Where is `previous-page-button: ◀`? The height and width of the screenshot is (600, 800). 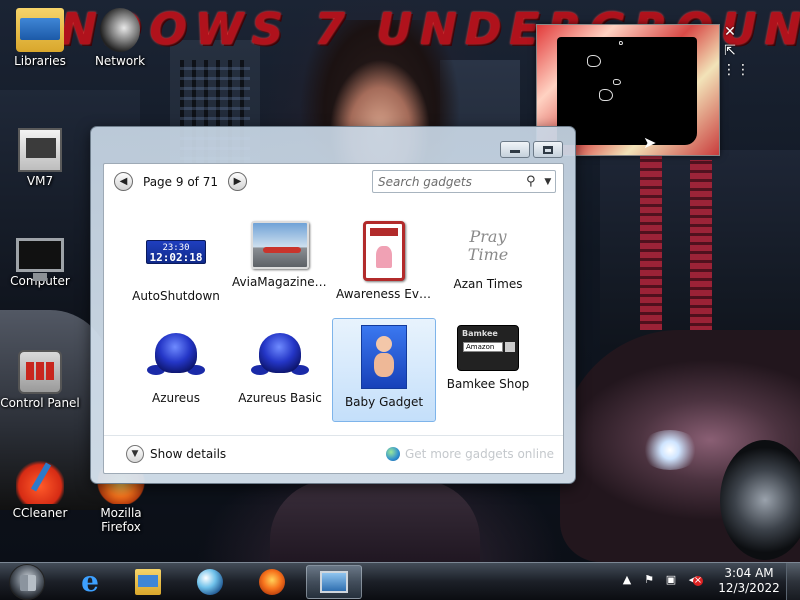
previous-page-button: ◀ is located at coordinates (123, 181).